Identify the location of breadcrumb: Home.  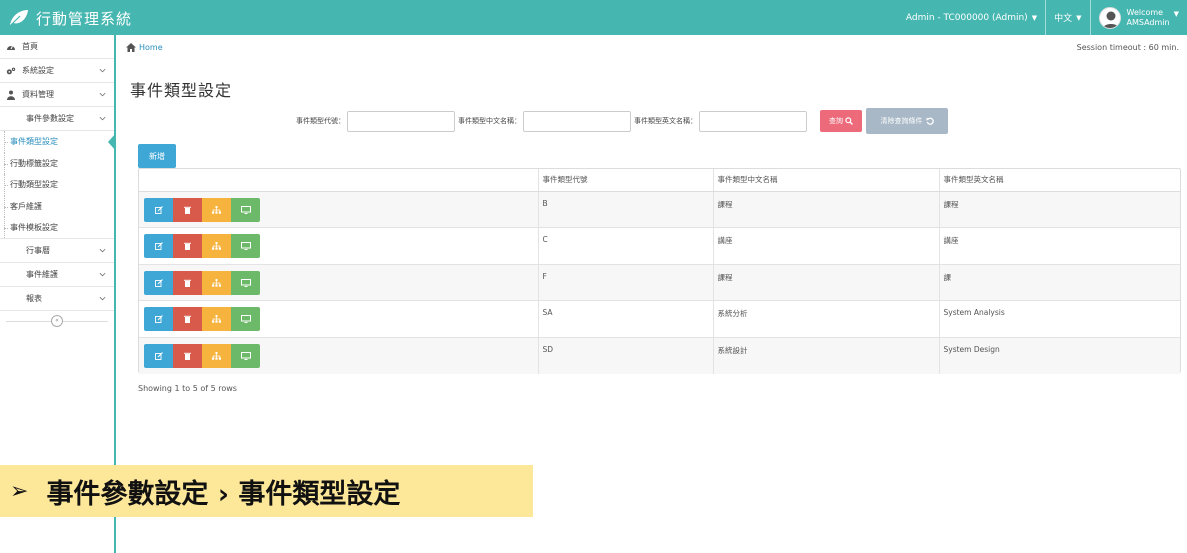
(144, 47).